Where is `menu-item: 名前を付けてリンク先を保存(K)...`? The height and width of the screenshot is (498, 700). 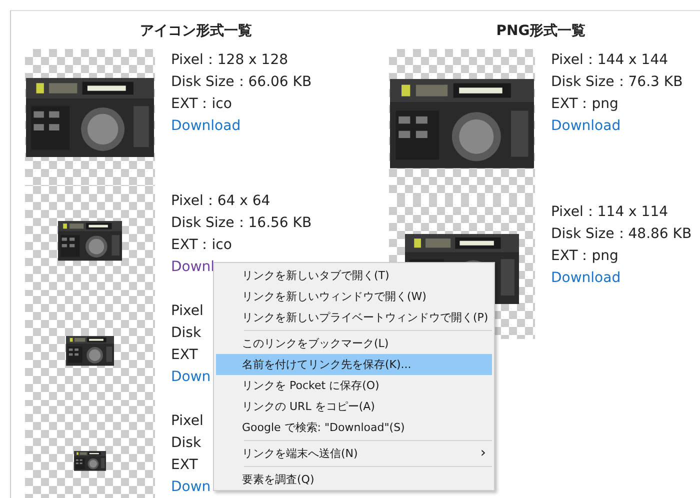 menu-item: 名前を付けてリンク先を保存(K)... is located at coordinates (354, 364).